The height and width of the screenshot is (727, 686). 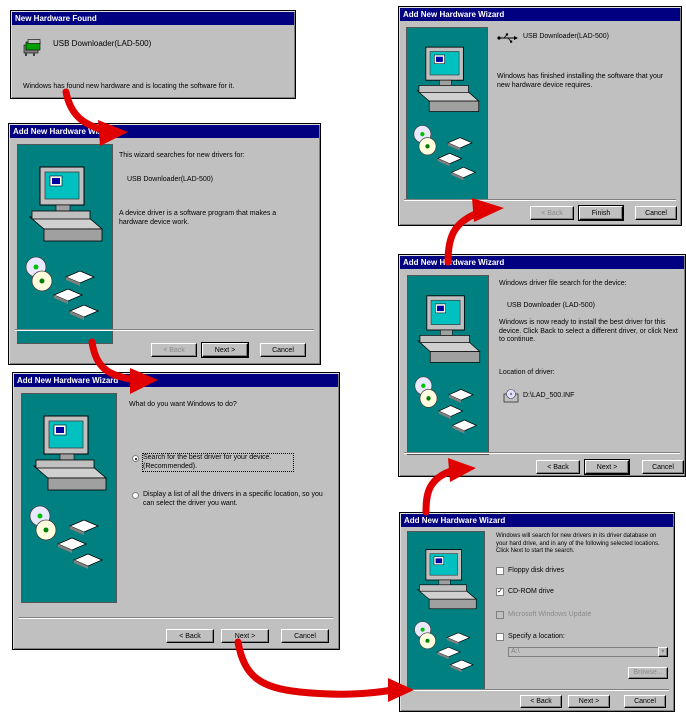 I want to click on cdrom-label: CD-ROM drive, so click(x=531, y=592).